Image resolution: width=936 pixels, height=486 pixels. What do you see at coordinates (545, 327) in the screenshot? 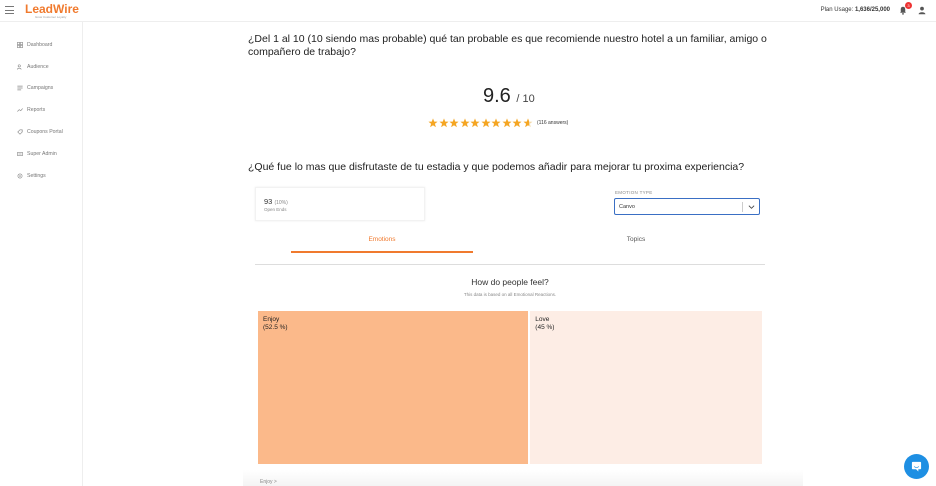
I see `treemap-cell-percent: (45 %)` at bounding box center [545, 327].